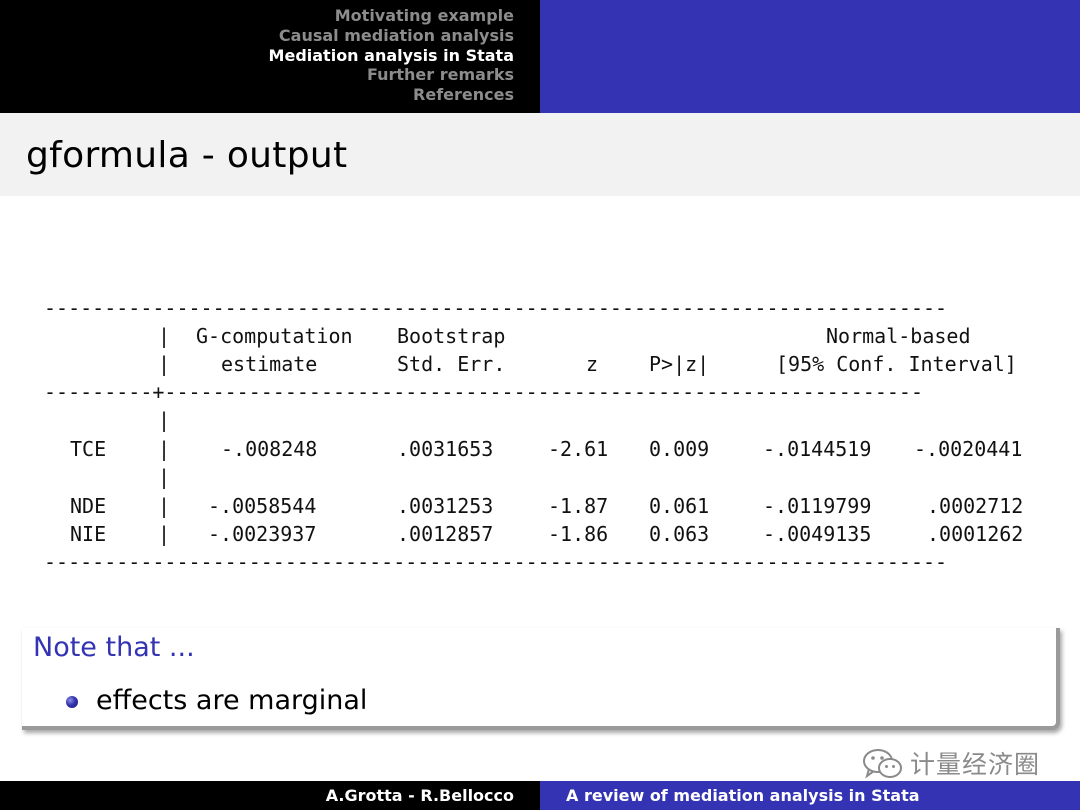 The width and height of the screenshot is (1080, 810). I want to click on row-label-nde: NDE, so click(88, 506).